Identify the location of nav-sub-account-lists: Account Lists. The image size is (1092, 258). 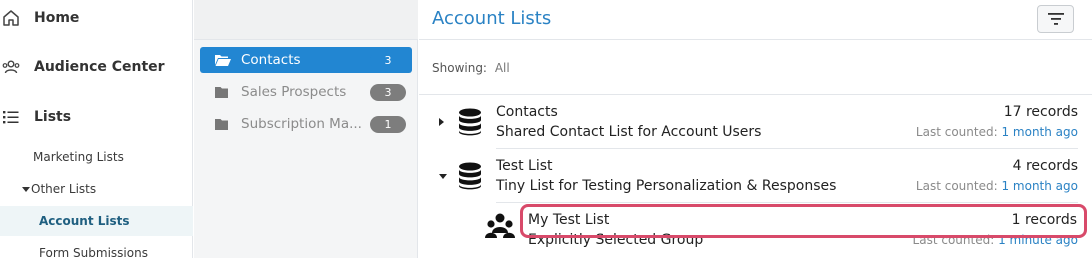
(96, 221).